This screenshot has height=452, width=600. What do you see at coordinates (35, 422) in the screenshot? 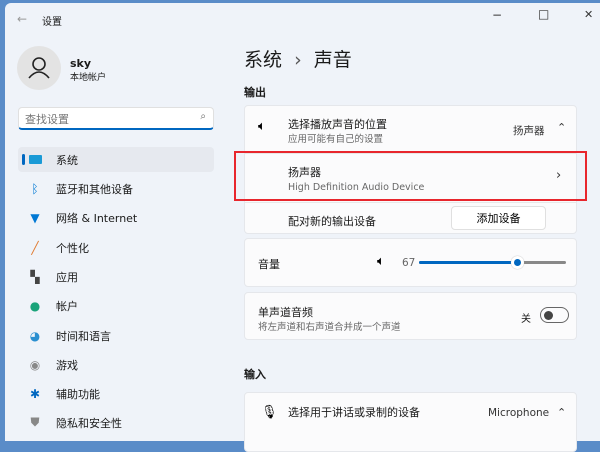
I see `shield-icon: ⛊` at bounding box center [35, 422].